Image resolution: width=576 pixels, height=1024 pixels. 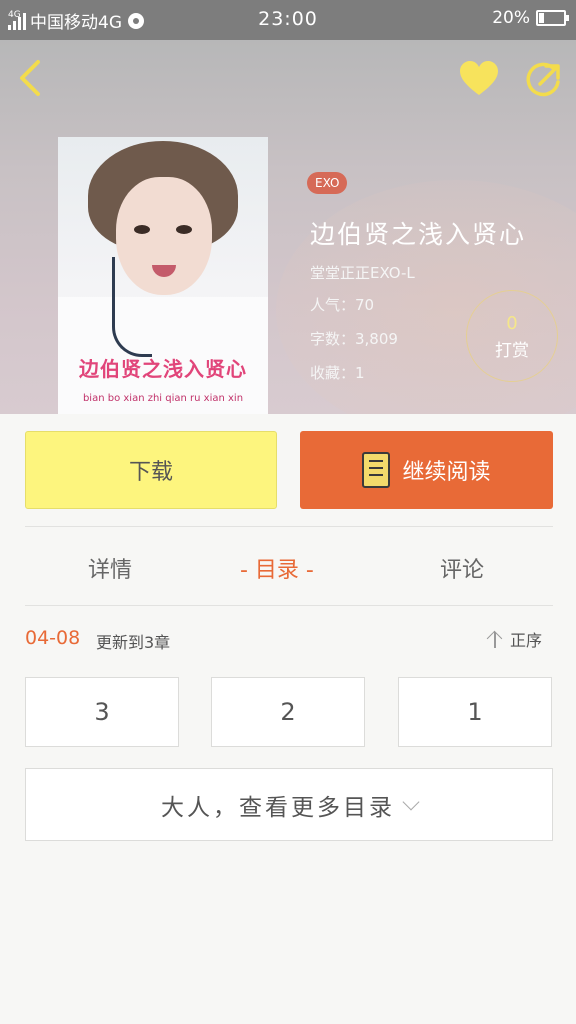 I want to click on book-favorites: 收藏：1, so click(x=337, y=373).